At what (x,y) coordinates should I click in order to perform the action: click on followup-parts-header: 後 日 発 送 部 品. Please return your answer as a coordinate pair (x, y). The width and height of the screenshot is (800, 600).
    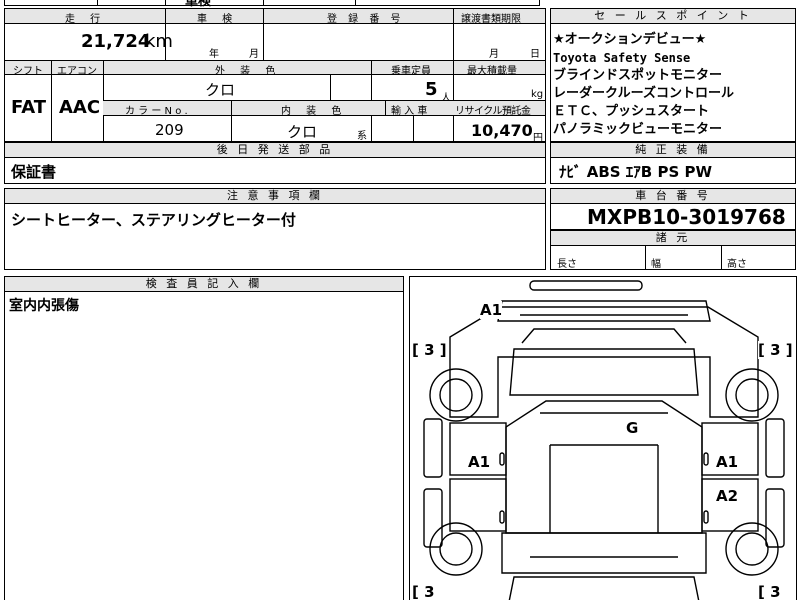
    Looking at the image, I should click on (275, 149).